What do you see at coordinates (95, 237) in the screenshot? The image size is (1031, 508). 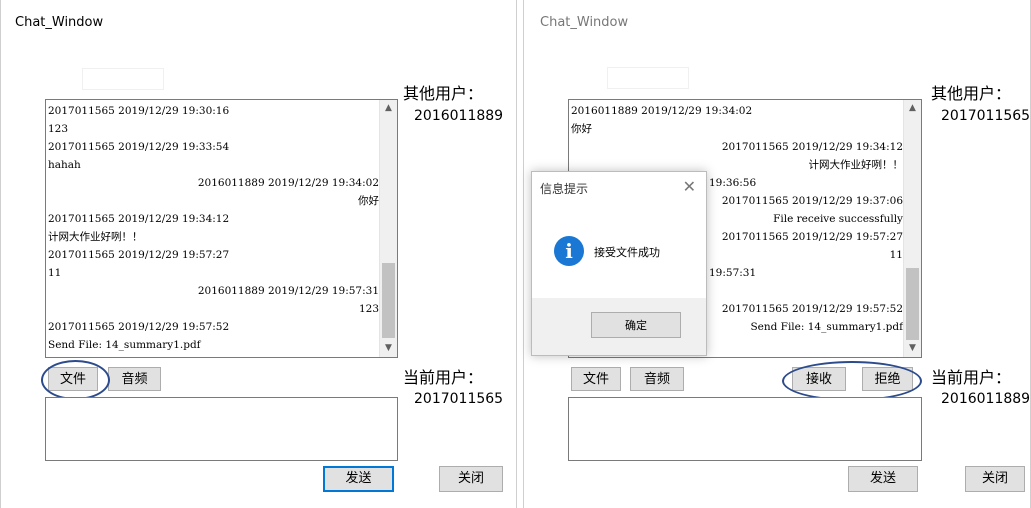 I see `chat-line: 计网大作业好咧！！` at bounding box center [95, 237].